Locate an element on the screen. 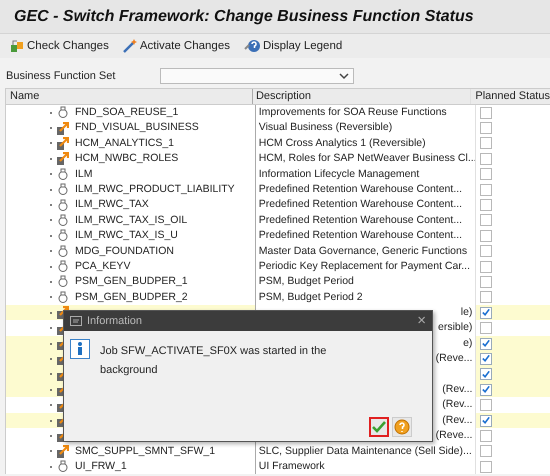 The width and height of the screenshot is (550, 476). function-description: UI Framework is located at coordinates (291, 466).